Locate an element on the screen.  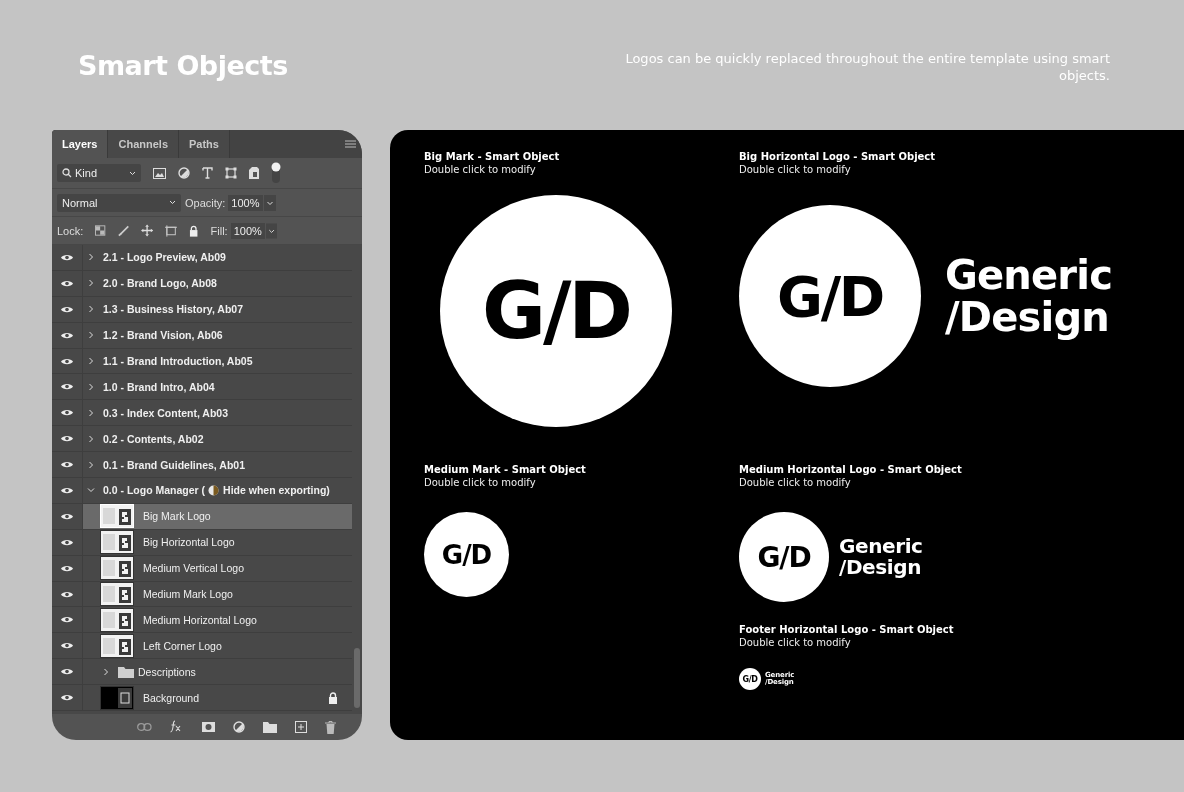
fill-label: Fill: is located at coordinates (219, 230).